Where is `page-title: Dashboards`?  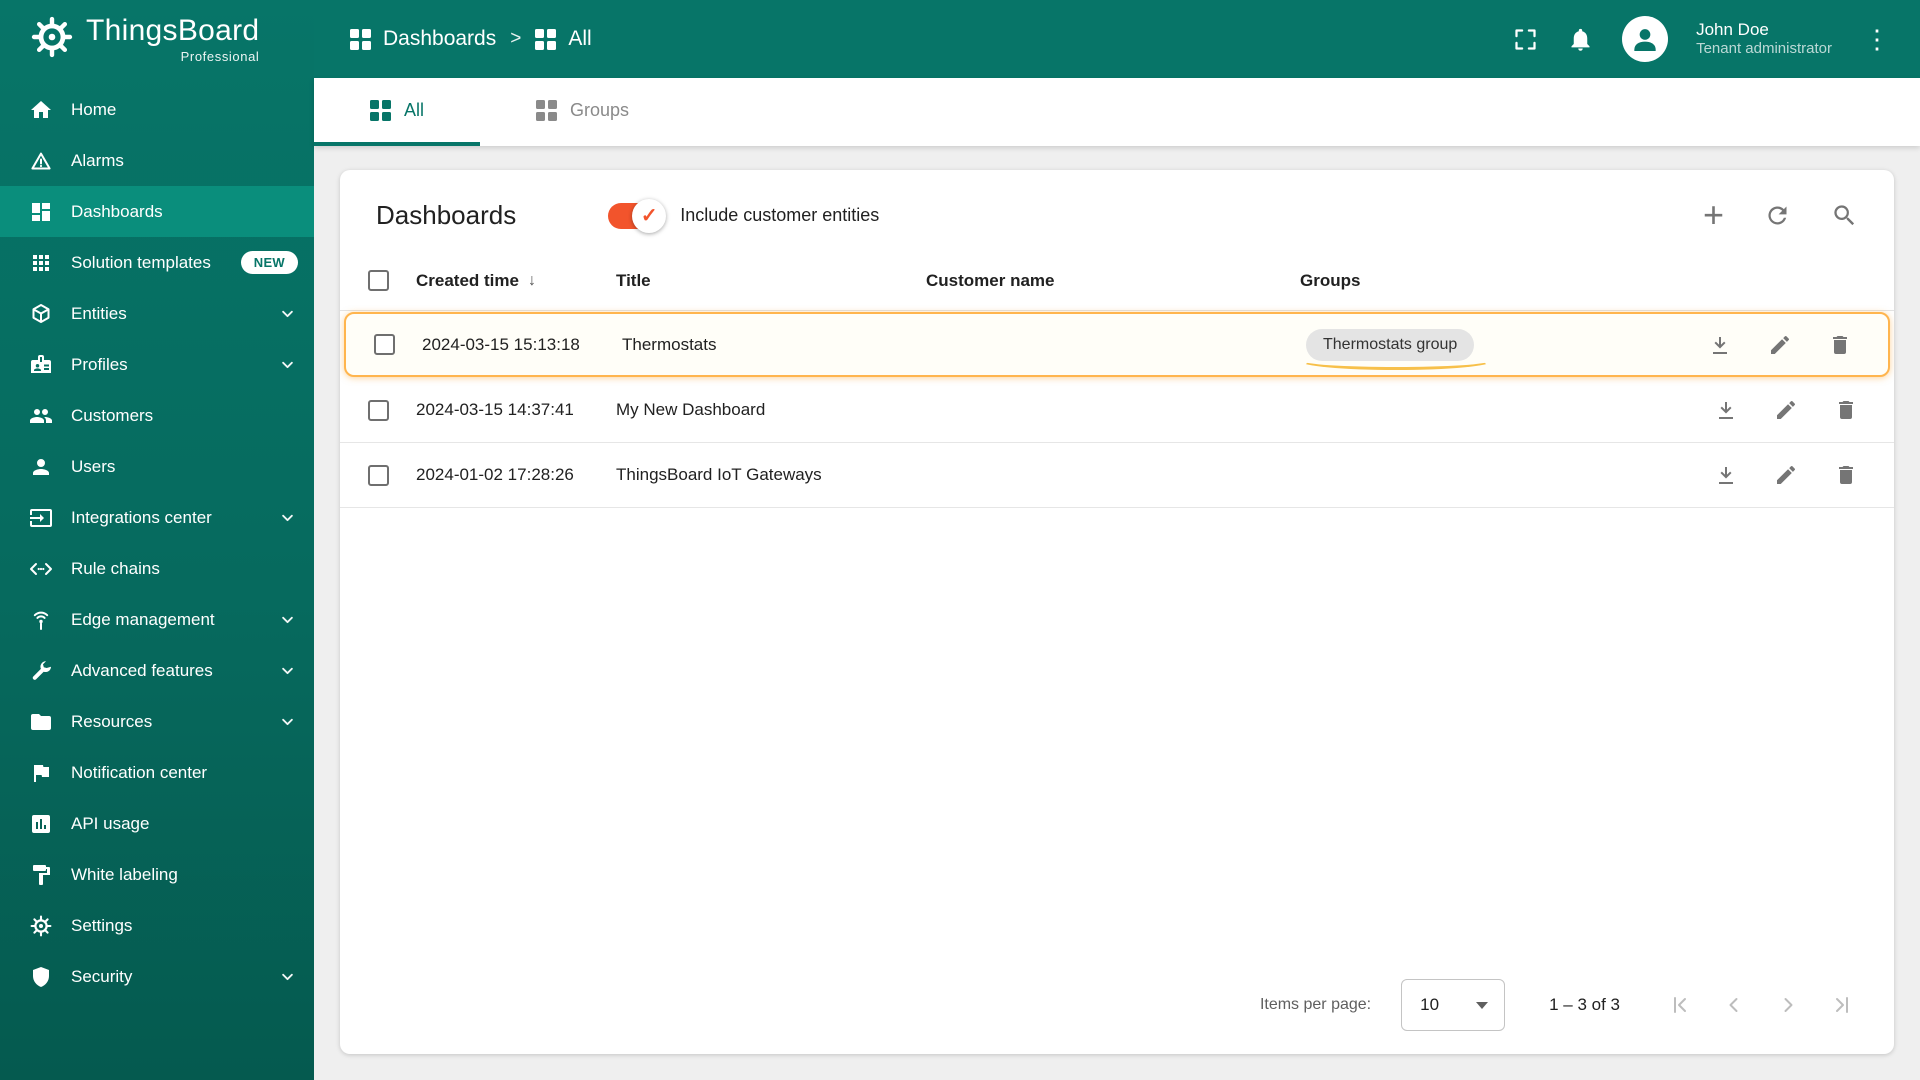
page-title: Dashboards is located at coordinates (446, 215).